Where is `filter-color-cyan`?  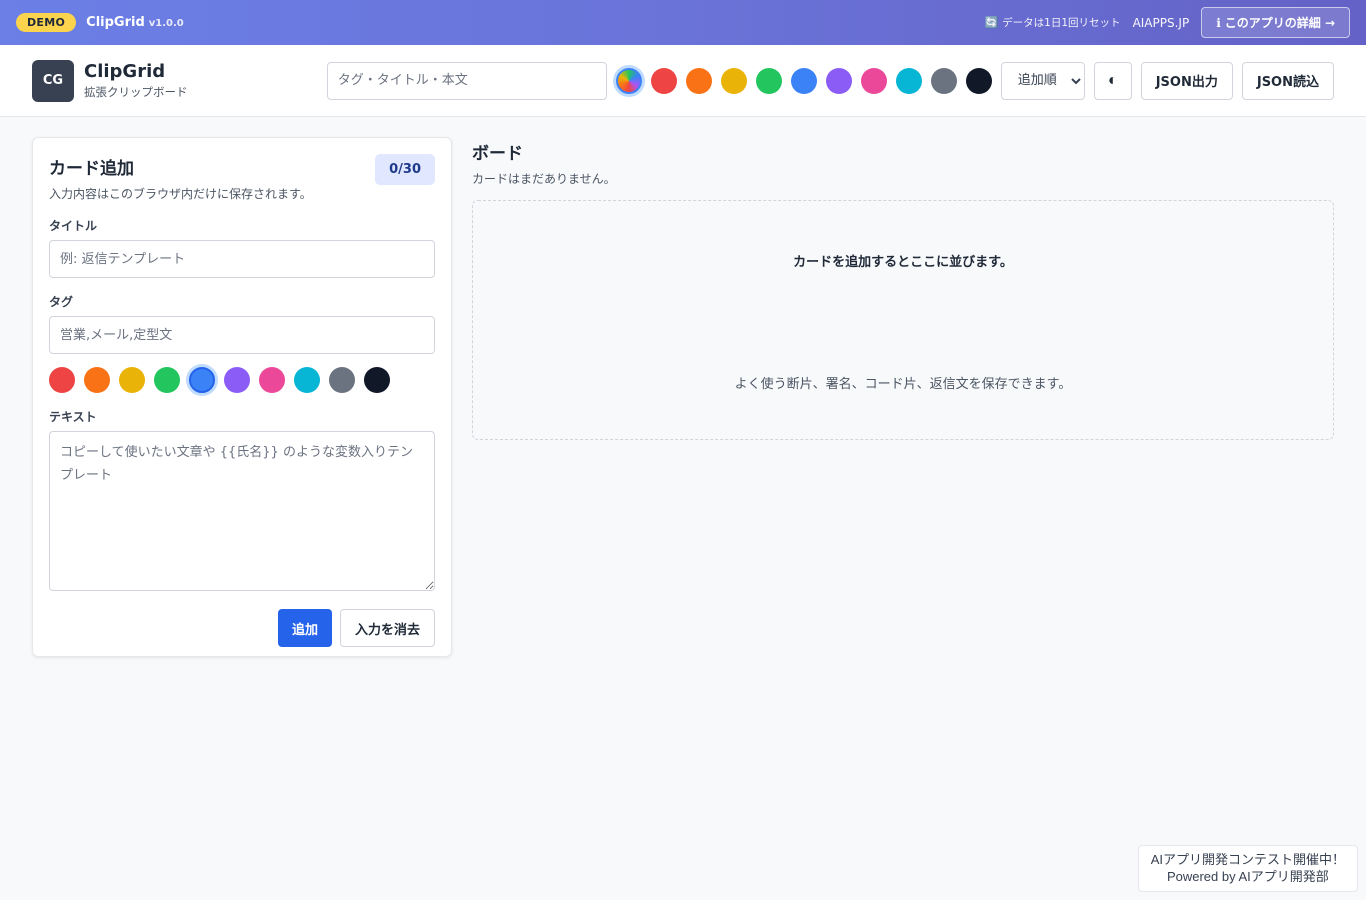
filter-color-cyan is located at coordinates (908, 80).